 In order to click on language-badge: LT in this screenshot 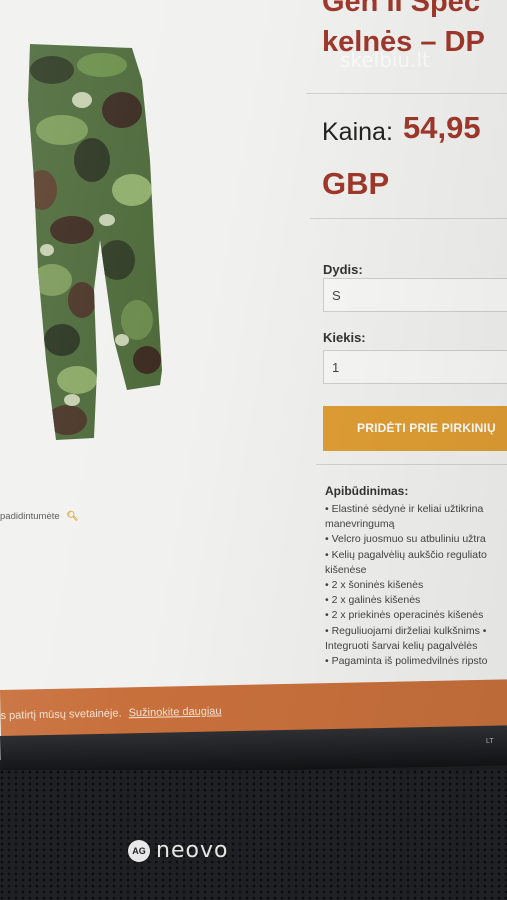, I will do `click(490, 741)`.